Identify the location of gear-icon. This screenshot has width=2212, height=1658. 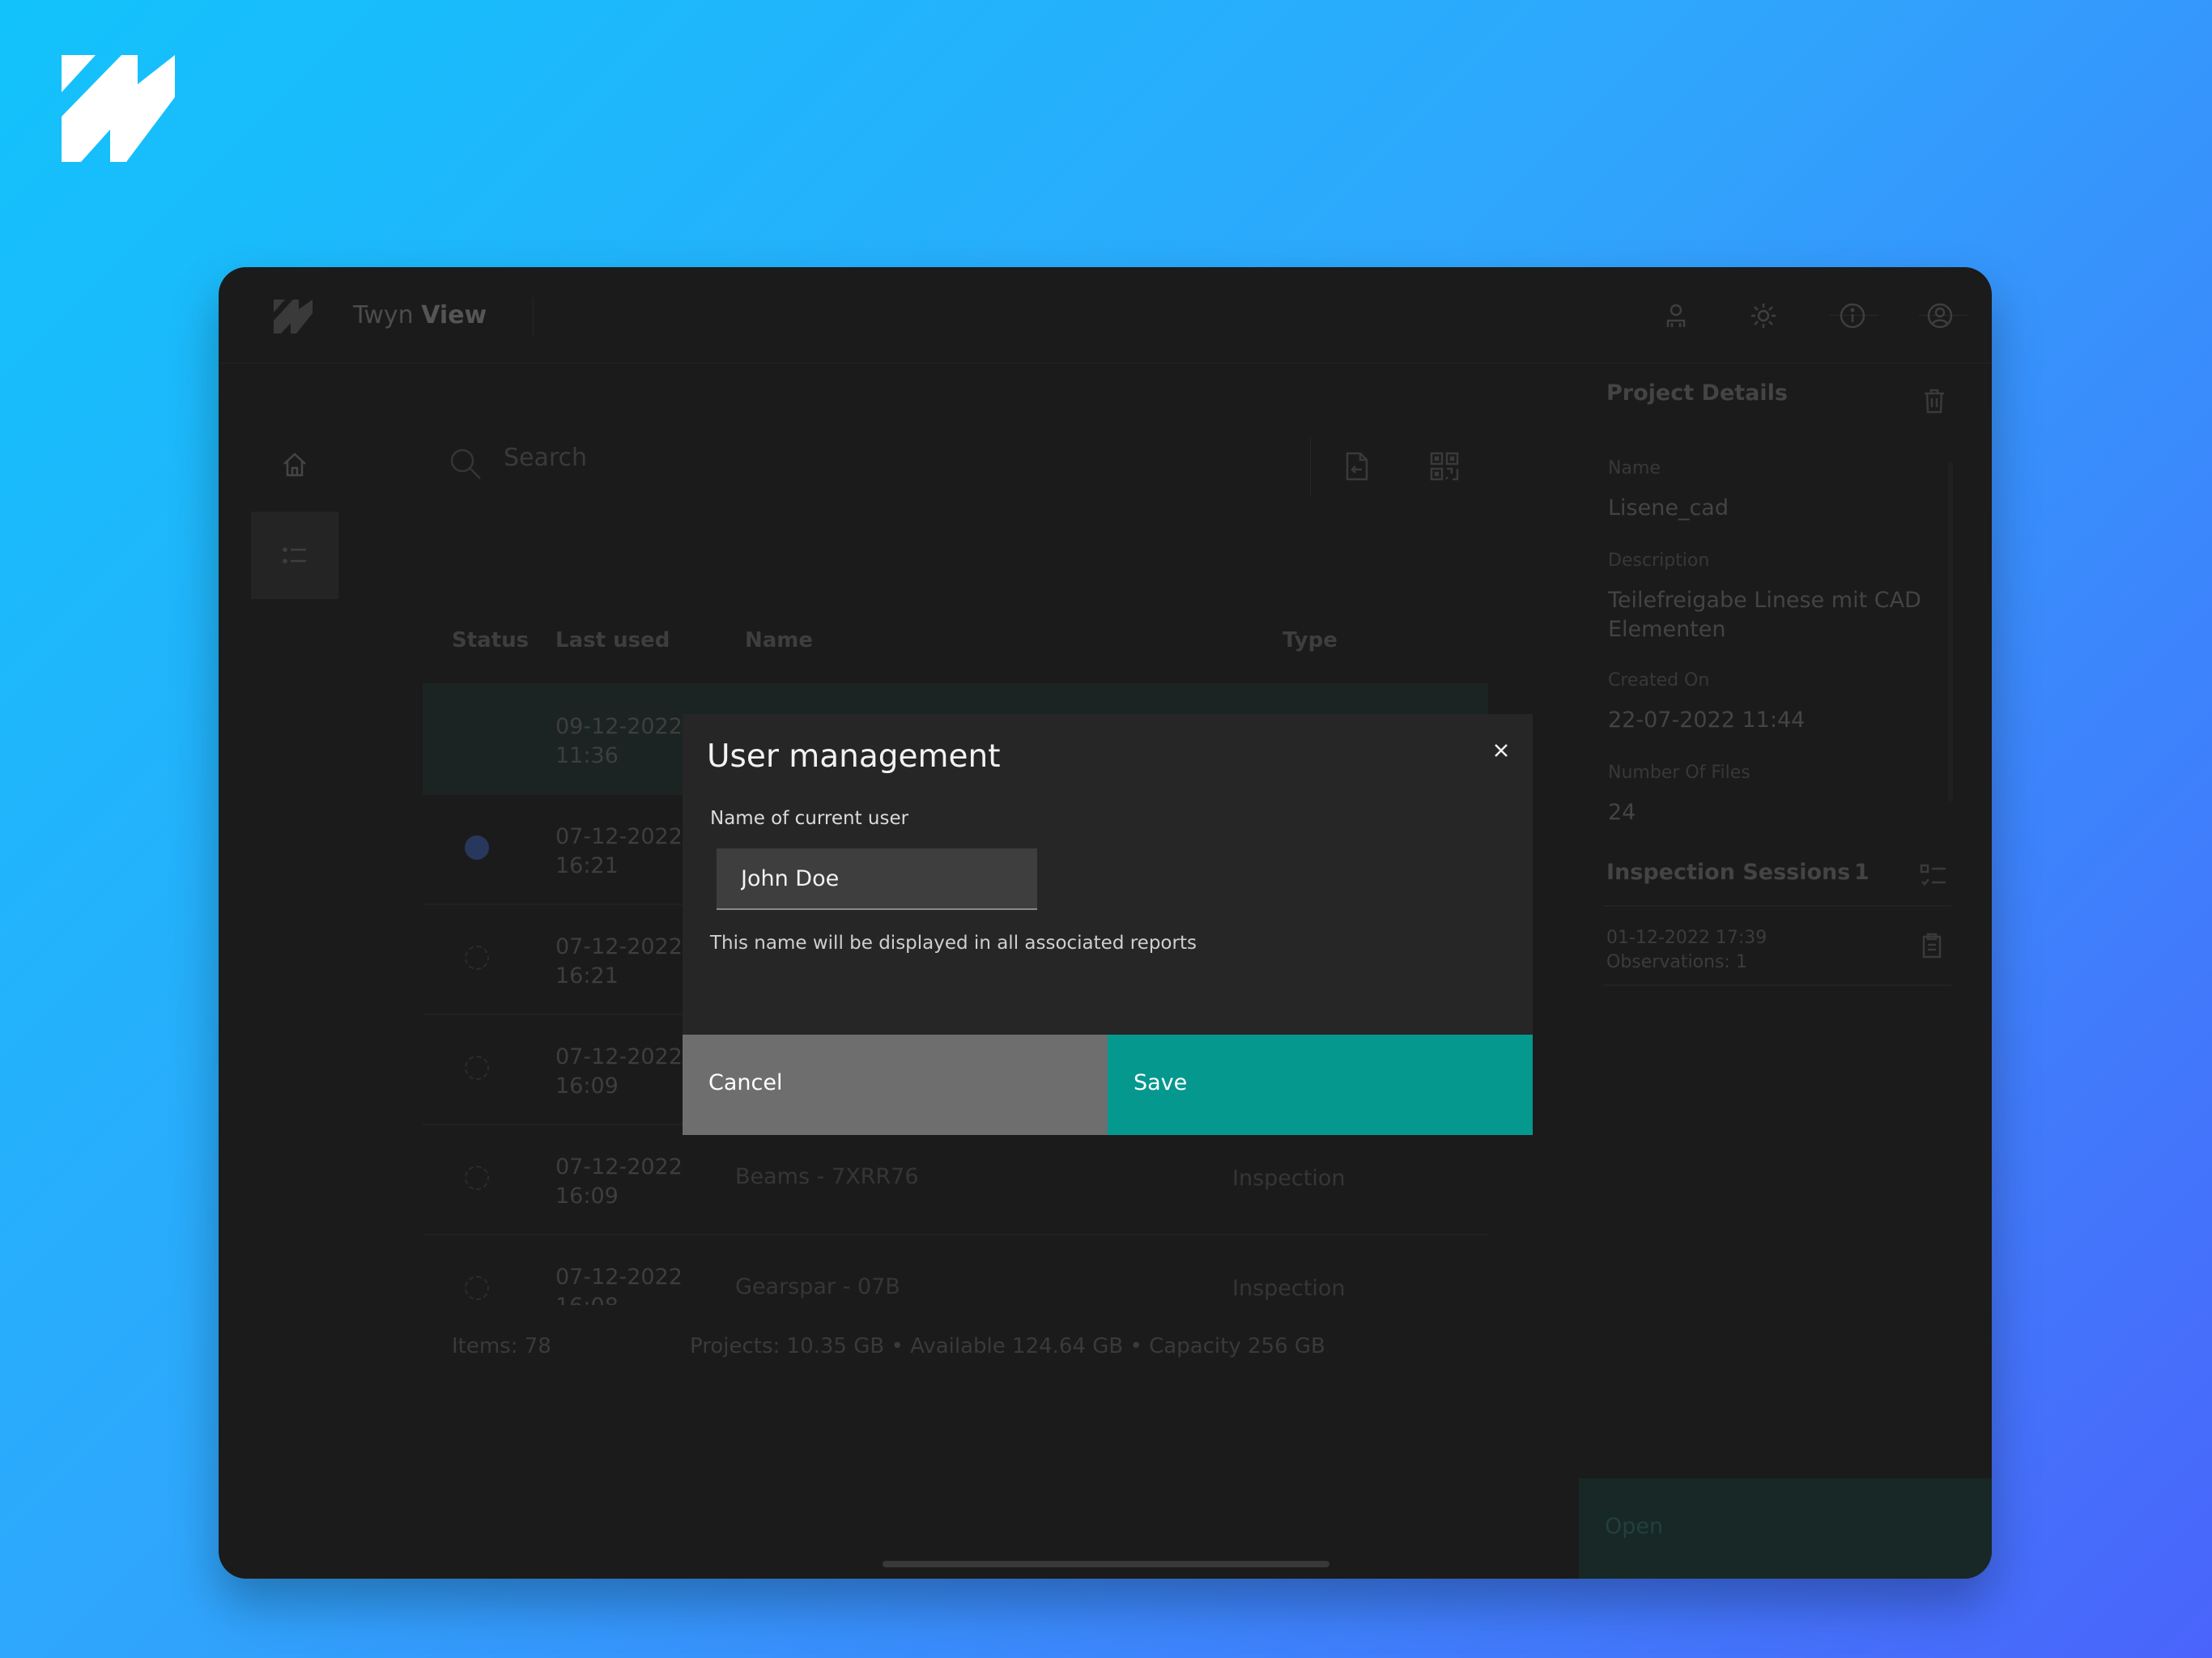
(1763, 315).